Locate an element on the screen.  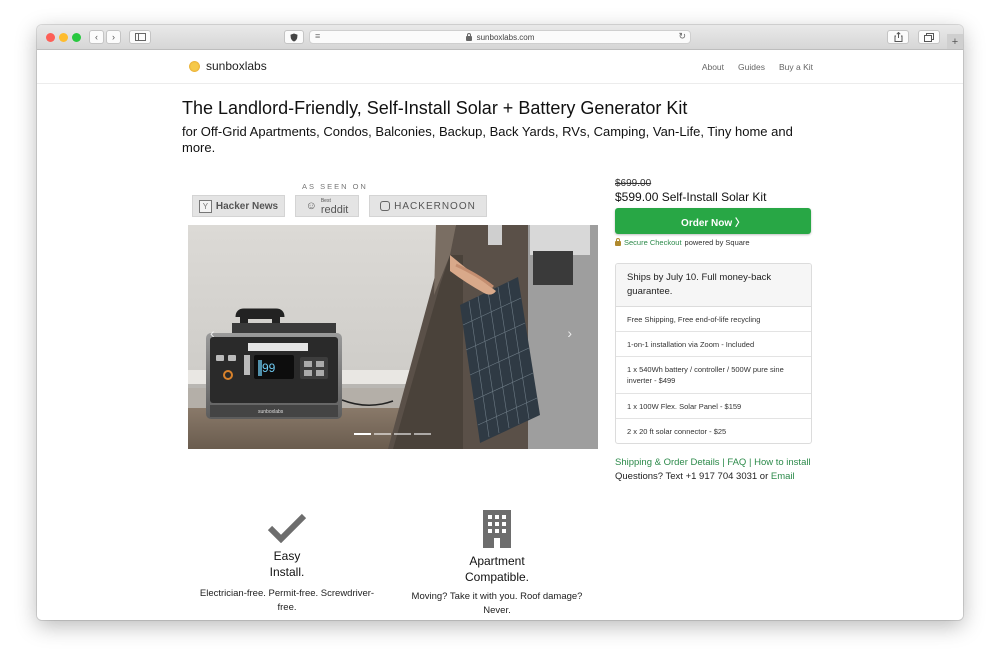
order-now-button: Order Now 〉 is located at coordinates (713, 221).